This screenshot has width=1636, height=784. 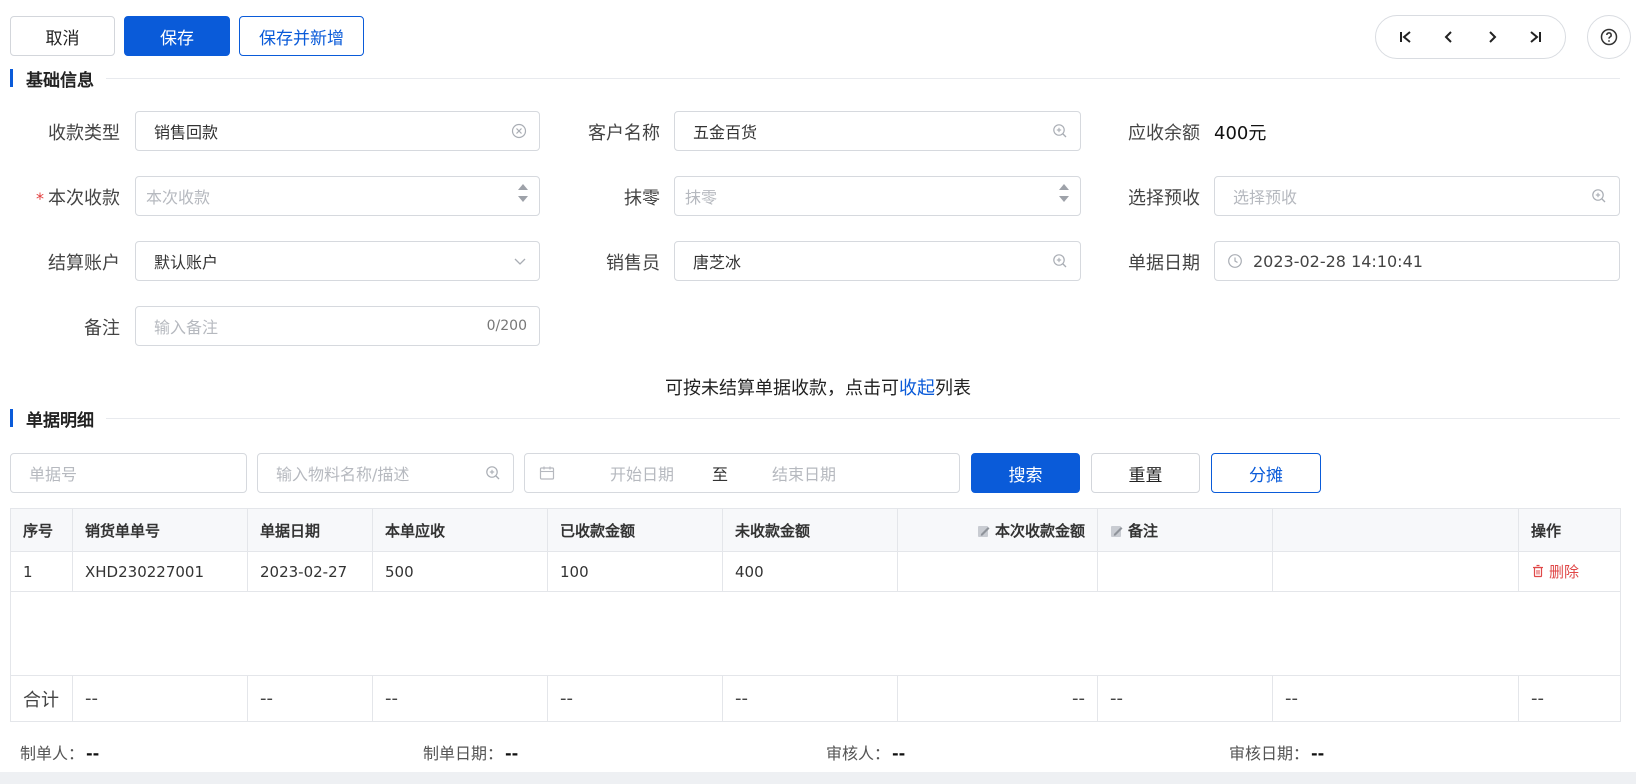 I want to click on clock-icon, so click(x=1235, y=261).